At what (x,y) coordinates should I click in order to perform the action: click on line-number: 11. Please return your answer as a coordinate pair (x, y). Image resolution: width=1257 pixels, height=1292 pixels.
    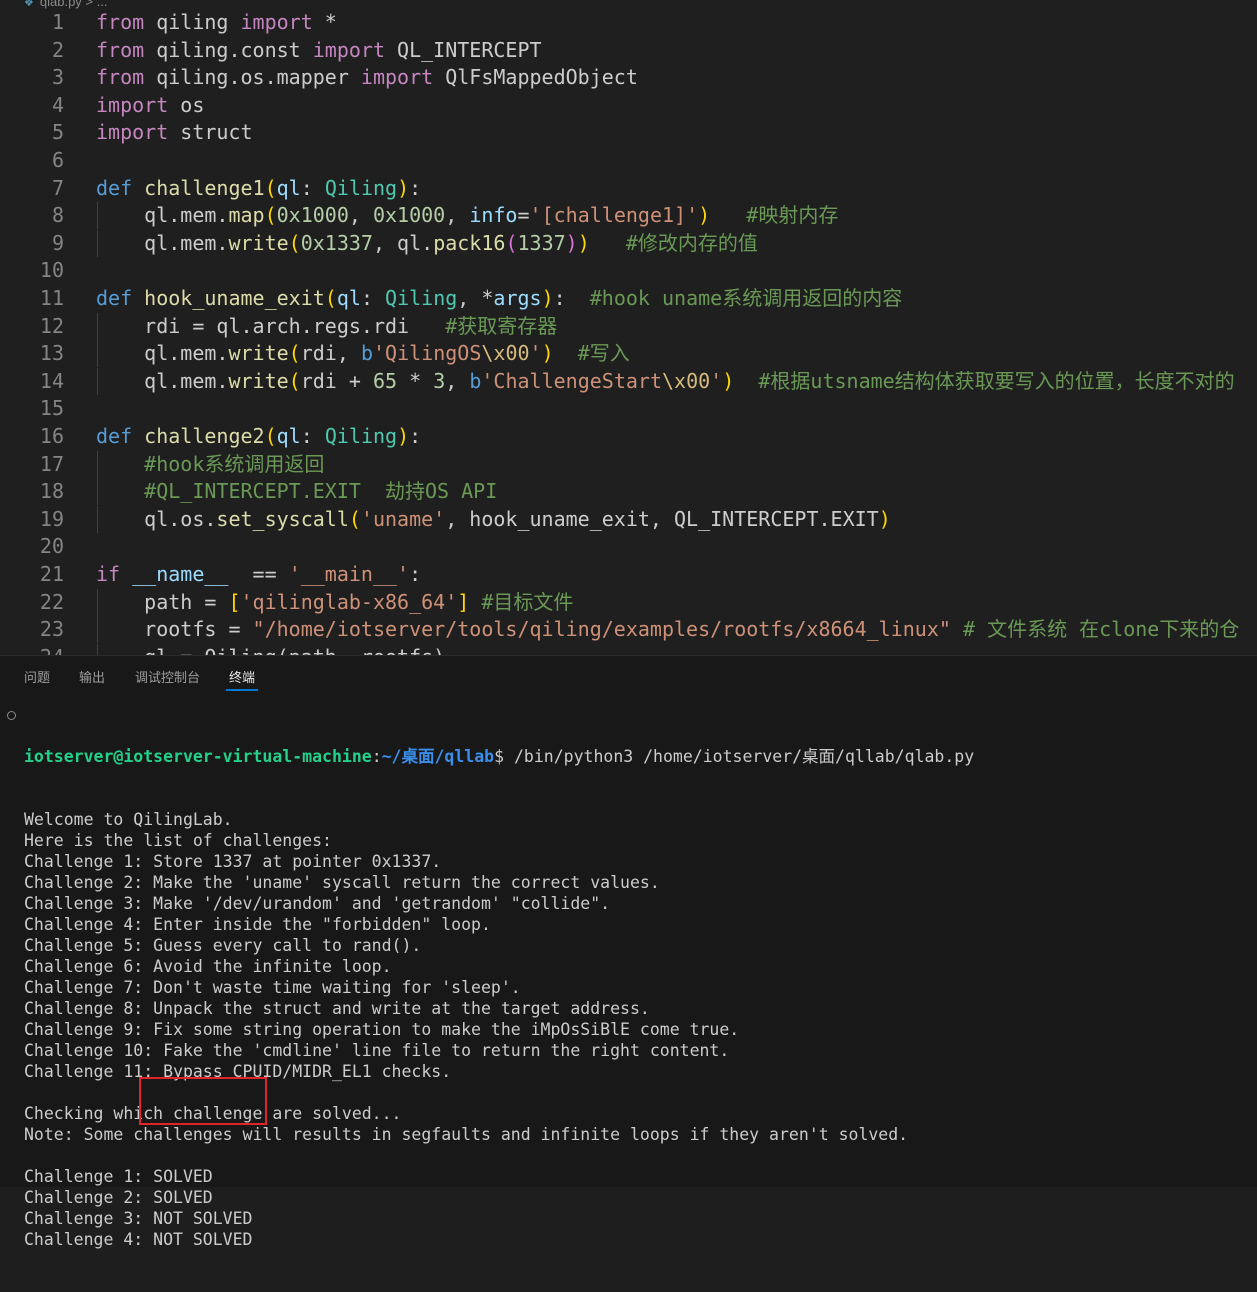
    Looking at the image, I should click on (51, 298).